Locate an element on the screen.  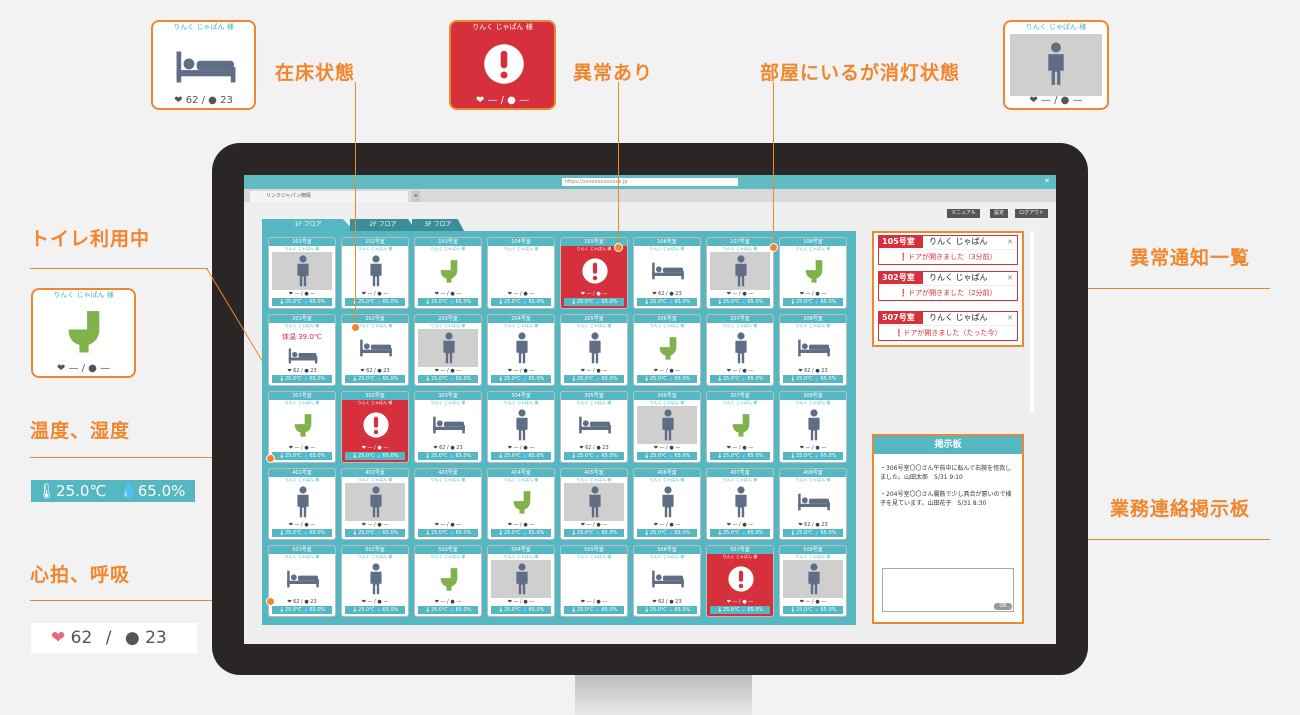
room-card: 508号室 りんく じゃぱん 様 ❤ — / ● — 🌡25.0℃ 💧65.0% is located at coordinates (813, 581).